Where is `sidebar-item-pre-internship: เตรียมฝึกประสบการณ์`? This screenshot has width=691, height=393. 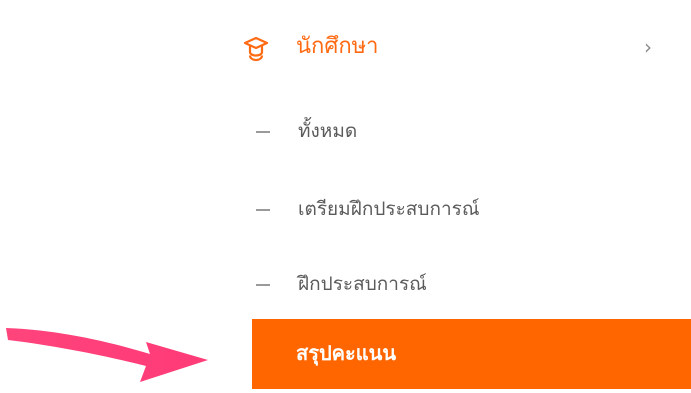
sidebar-item-pre-internship: เตรียมฝึกประสบการณ์ is located at coordinates (462, 210).